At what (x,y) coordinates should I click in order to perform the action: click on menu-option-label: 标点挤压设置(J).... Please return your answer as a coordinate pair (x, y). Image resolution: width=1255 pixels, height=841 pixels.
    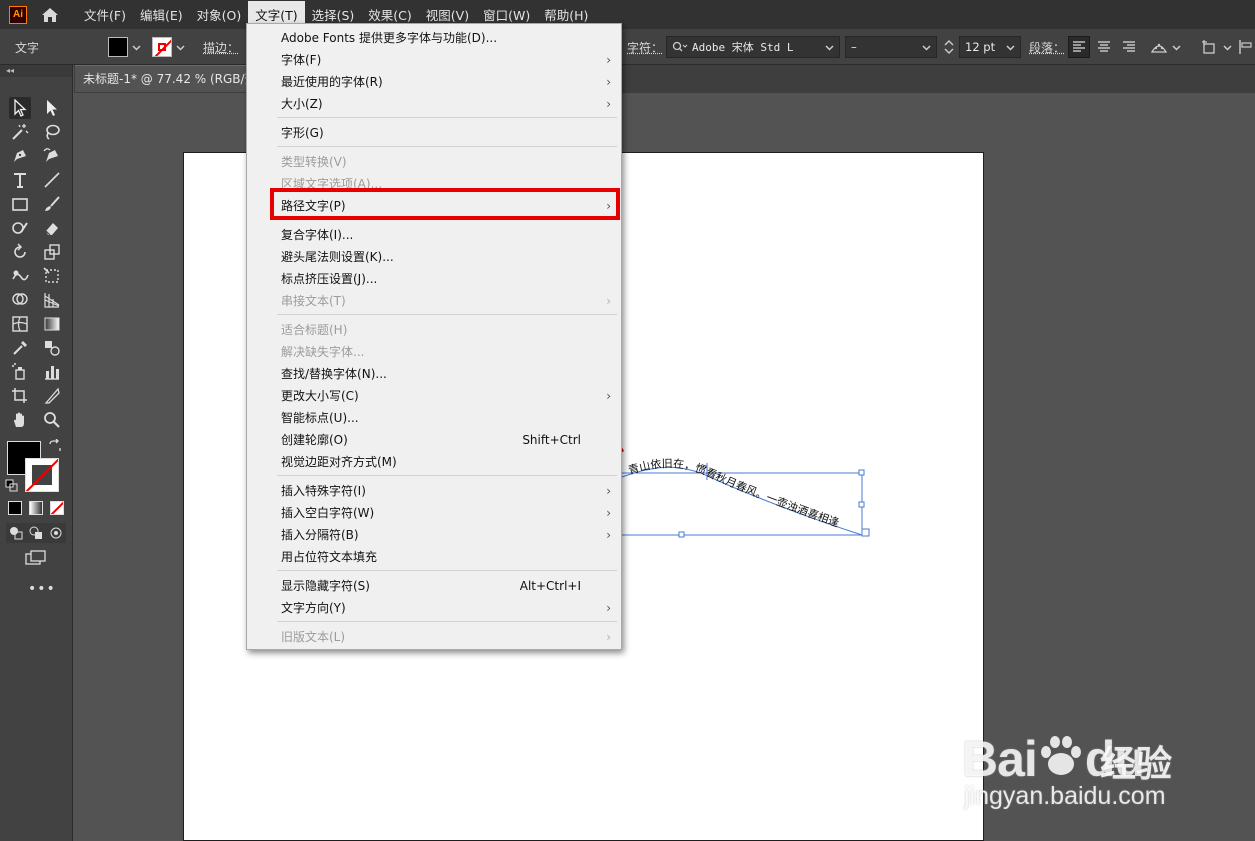
    Looking at the image, I should click on (329, 279).